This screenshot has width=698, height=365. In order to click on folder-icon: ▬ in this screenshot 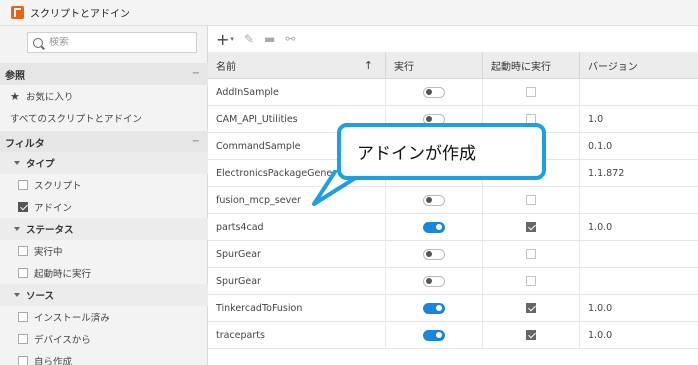, I will do `click(269, 39)`.